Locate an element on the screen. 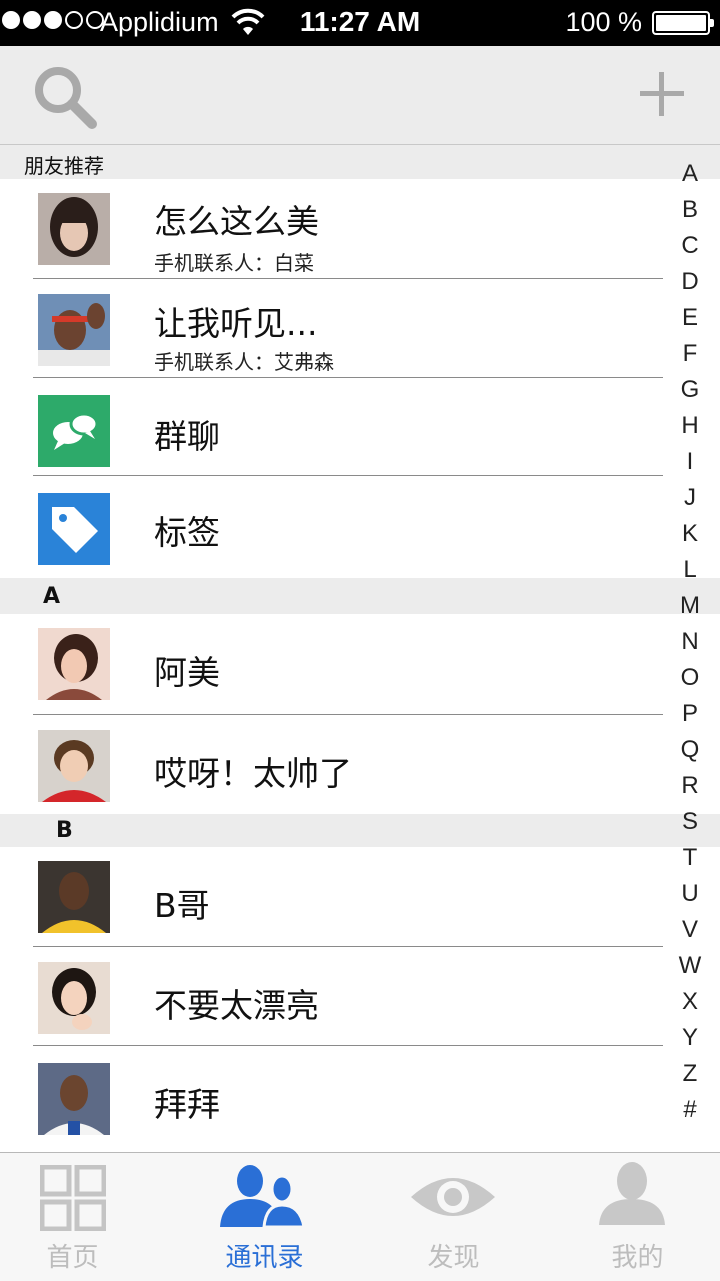 This screenshot has width=720, height=1281. index-letter: Z is located at coordinates (690, 1074).